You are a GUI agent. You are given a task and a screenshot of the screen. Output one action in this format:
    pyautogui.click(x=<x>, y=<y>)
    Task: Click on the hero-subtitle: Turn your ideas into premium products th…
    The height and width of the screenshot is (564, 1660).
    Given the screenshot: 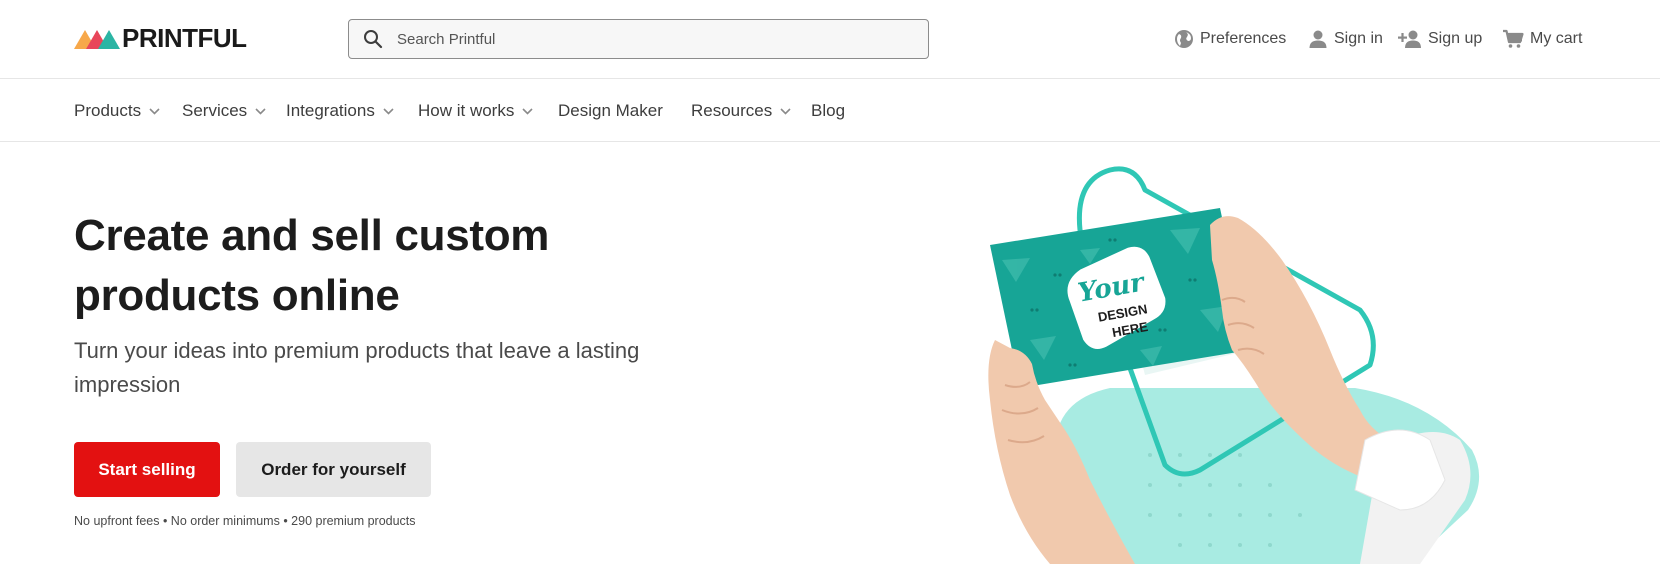 What is the action you would take?
    pyautogui.click(x=357, y=367)
    